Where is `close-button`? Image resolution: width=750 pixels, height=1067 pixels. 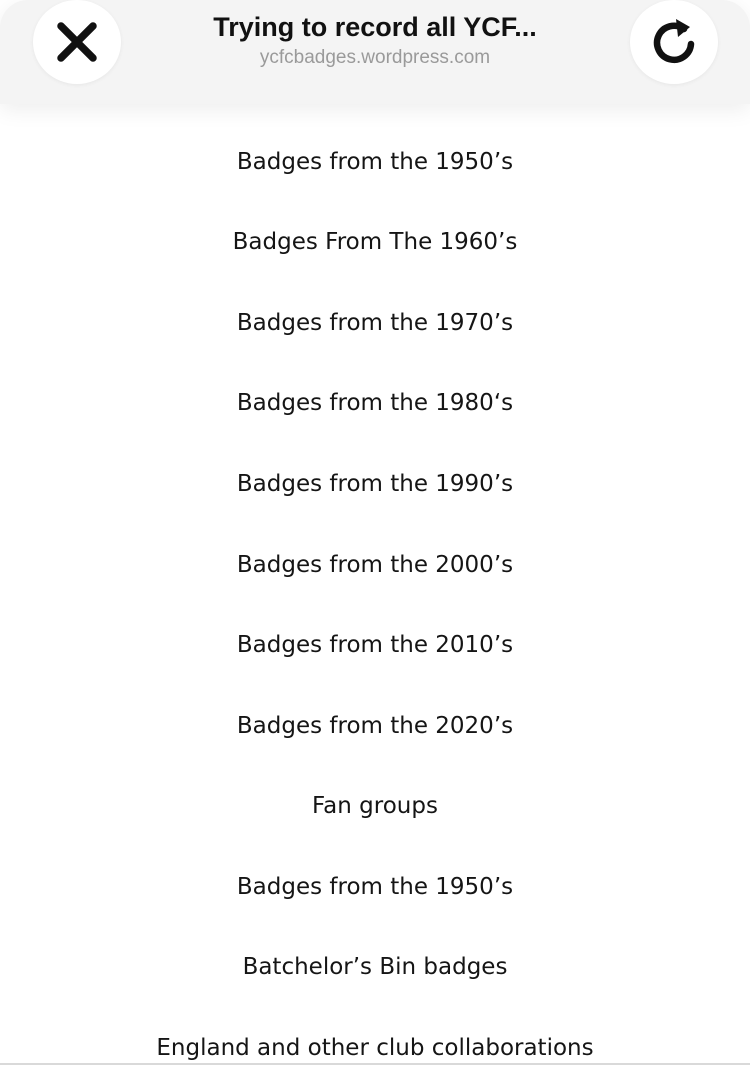 close-button is located at coordinates (77, 42).